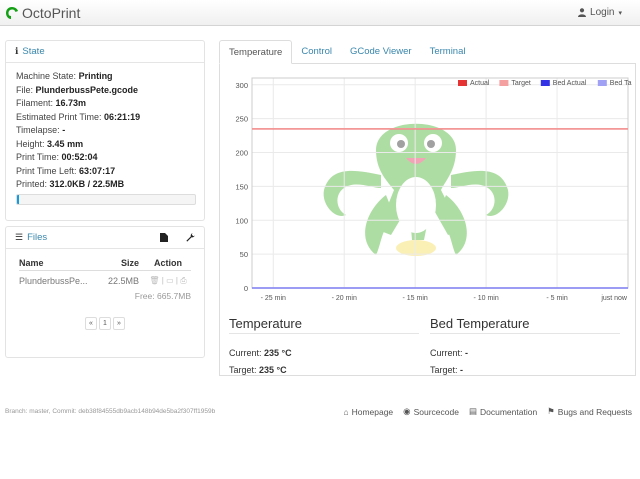  What do you see at coordinates (448, 51) in the screenshot?
I see `tab-terminal: Terminal` at bounding box center [448, 51].